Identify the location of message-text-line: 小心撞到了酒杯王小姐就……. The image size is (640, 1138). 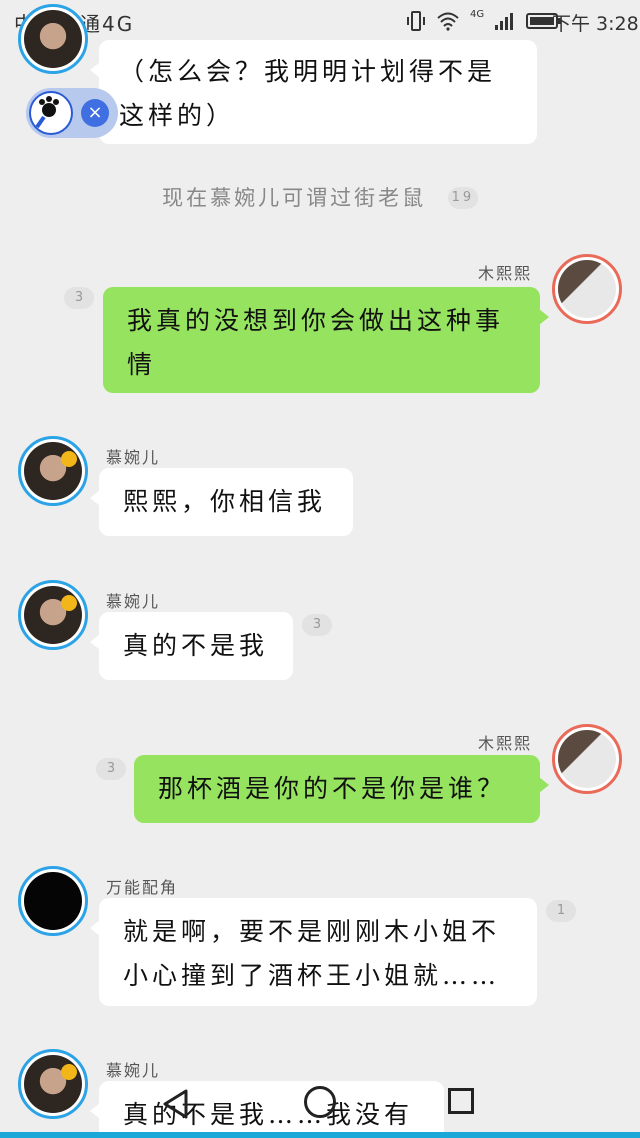
(312, 975).